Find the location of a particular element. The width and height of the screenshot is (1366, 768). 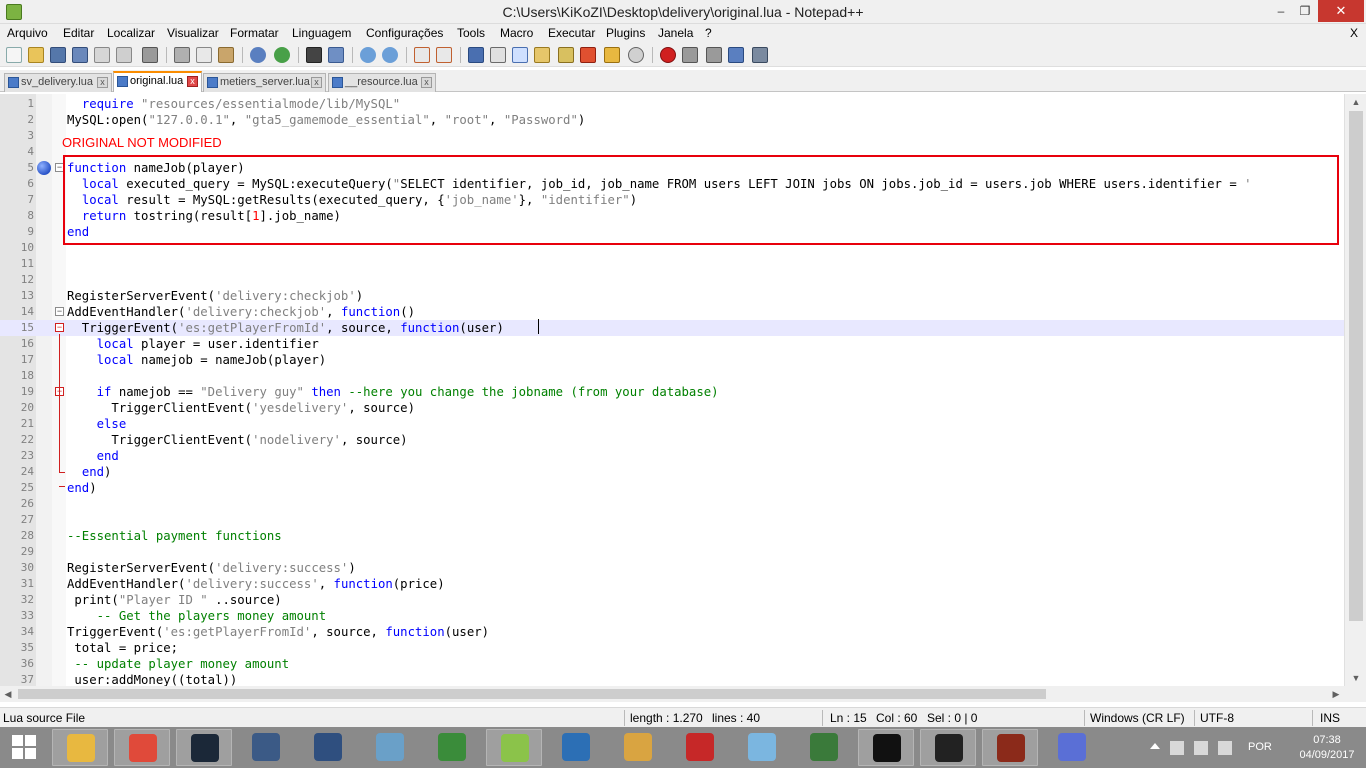

menu-localizar: Localizar is located at coordinates (131, 33).